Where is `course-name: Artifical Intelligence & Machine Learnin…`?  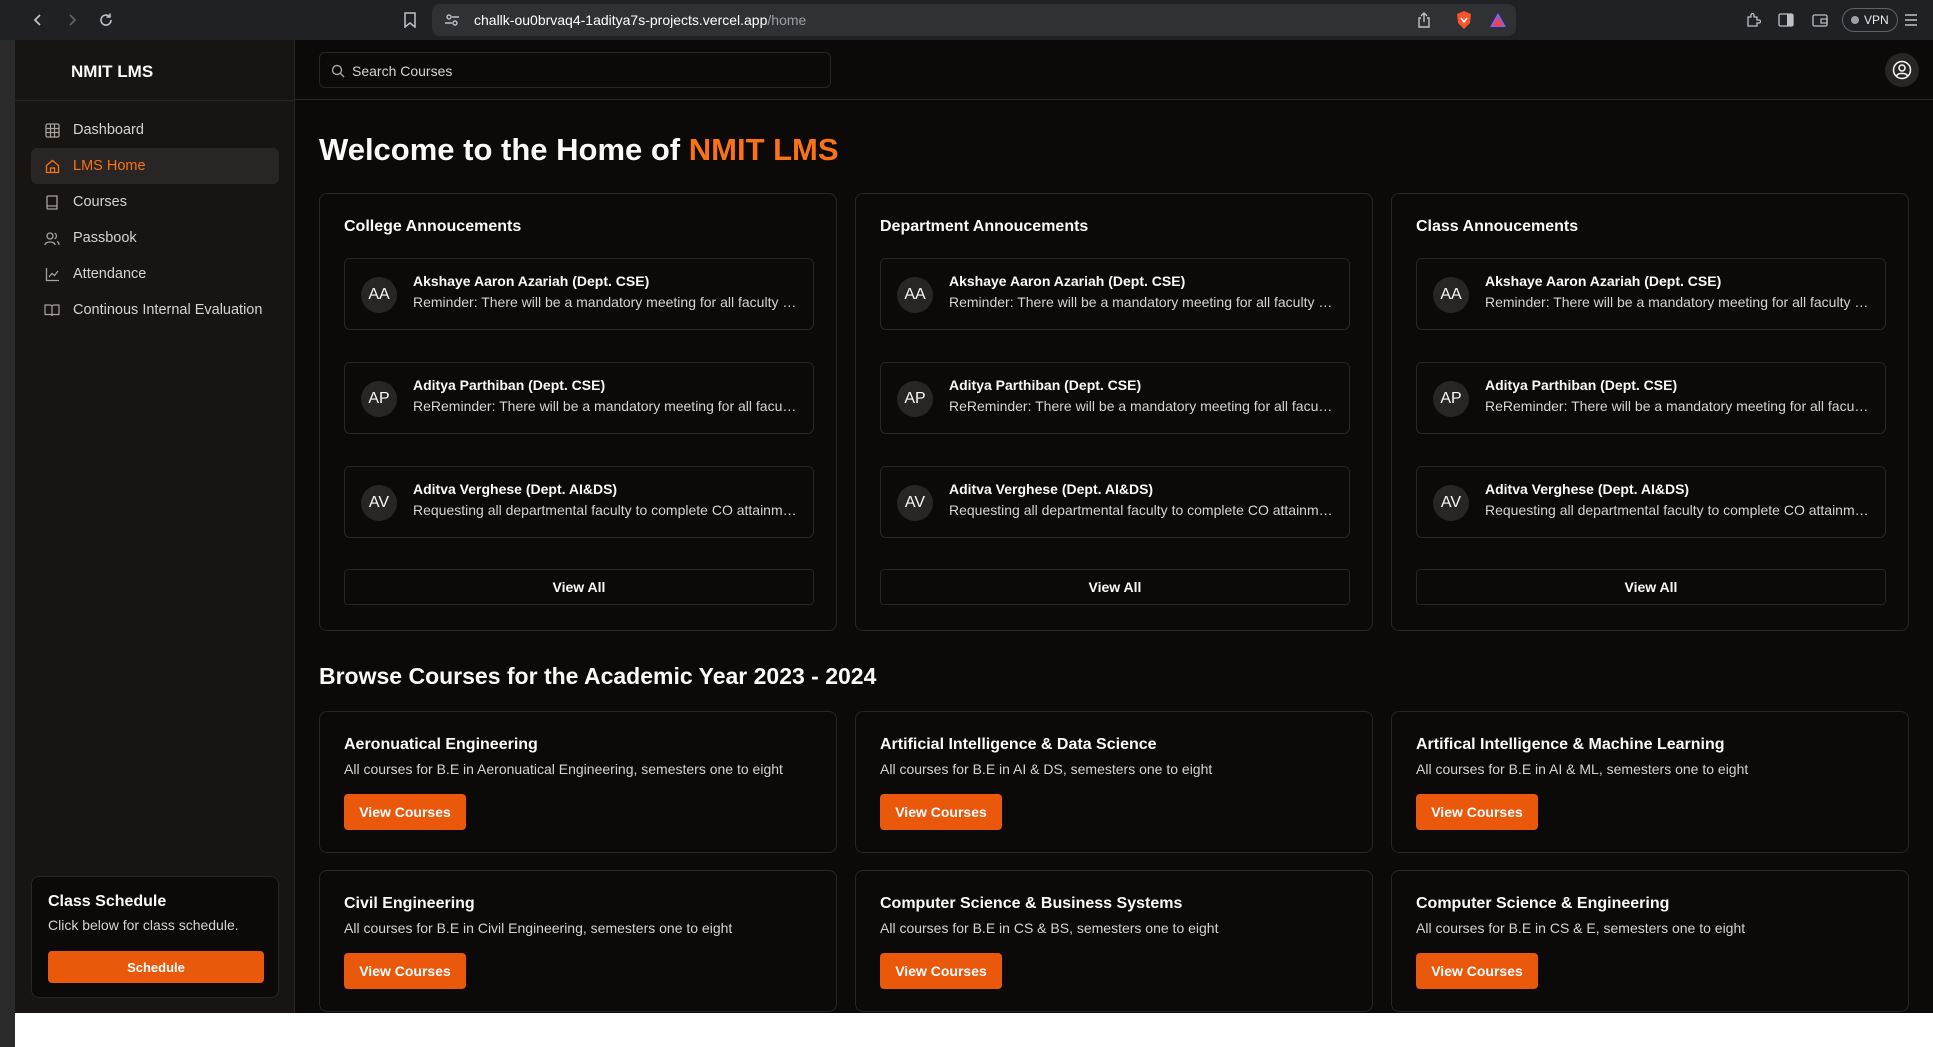
course-name: Artifical Intelligence & Machine Learnin… is located at coordinates (1570, 744).